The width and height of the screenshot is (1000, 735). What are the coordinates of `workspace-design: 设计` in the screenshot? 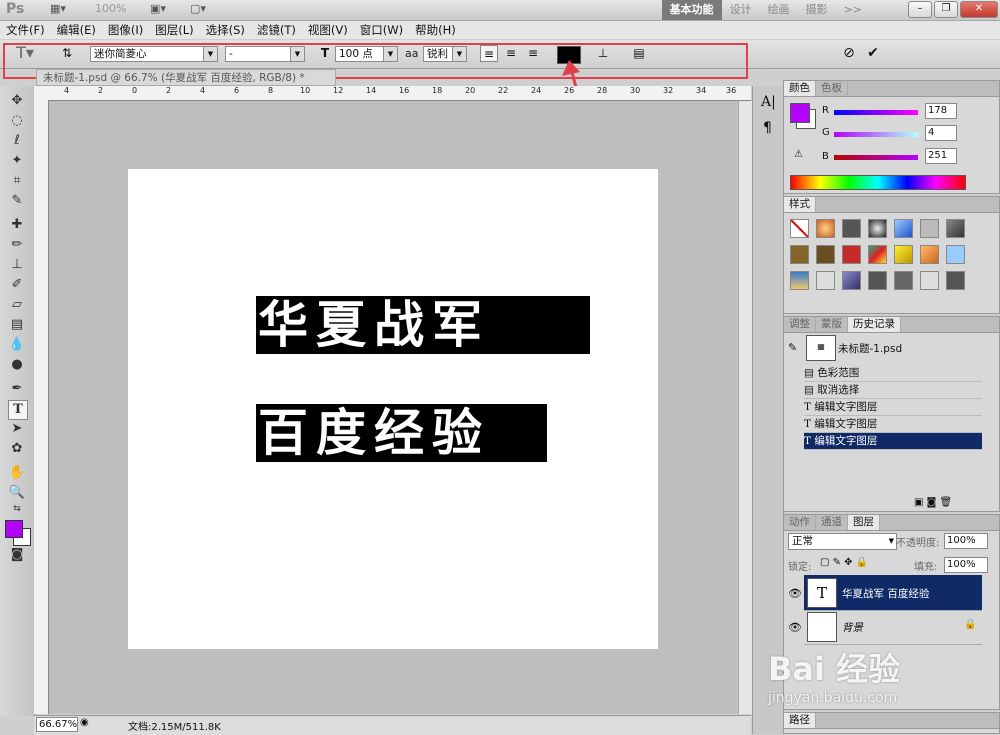 It's located at (741, 10).